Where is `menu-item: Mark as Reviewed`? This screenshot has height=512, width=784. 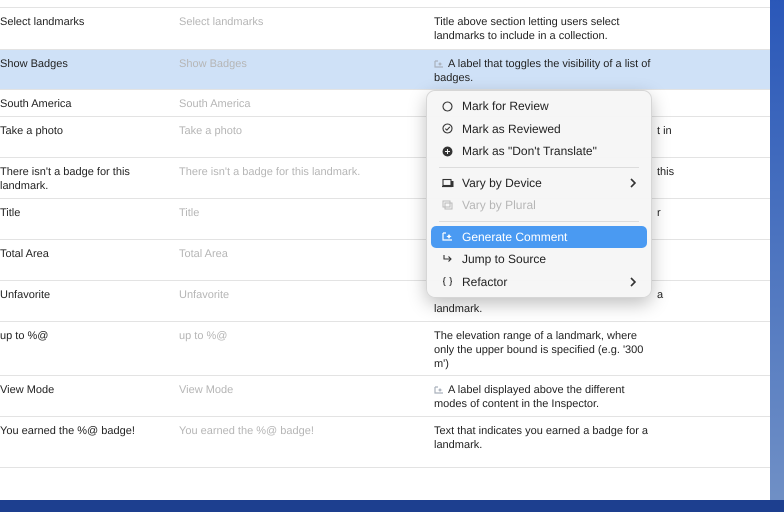 menu-item: Mark as Reviewed is located at coordinates (539, 129).